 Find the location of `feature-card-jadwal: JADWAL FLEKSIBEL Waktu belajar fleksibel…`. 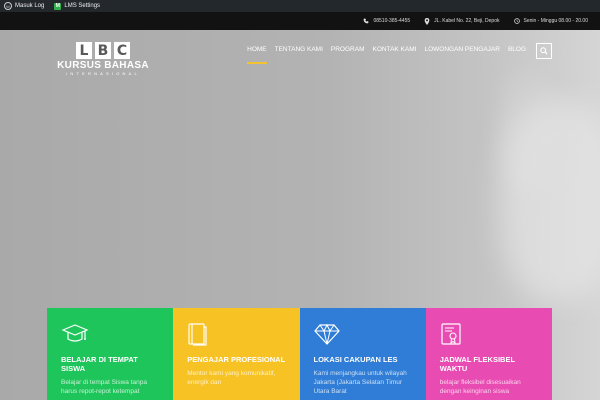

feature-card-jadwal: JADWAL FLEKSIBEL Waktu belajar fleksibel… is located at coordinates (488, 354).